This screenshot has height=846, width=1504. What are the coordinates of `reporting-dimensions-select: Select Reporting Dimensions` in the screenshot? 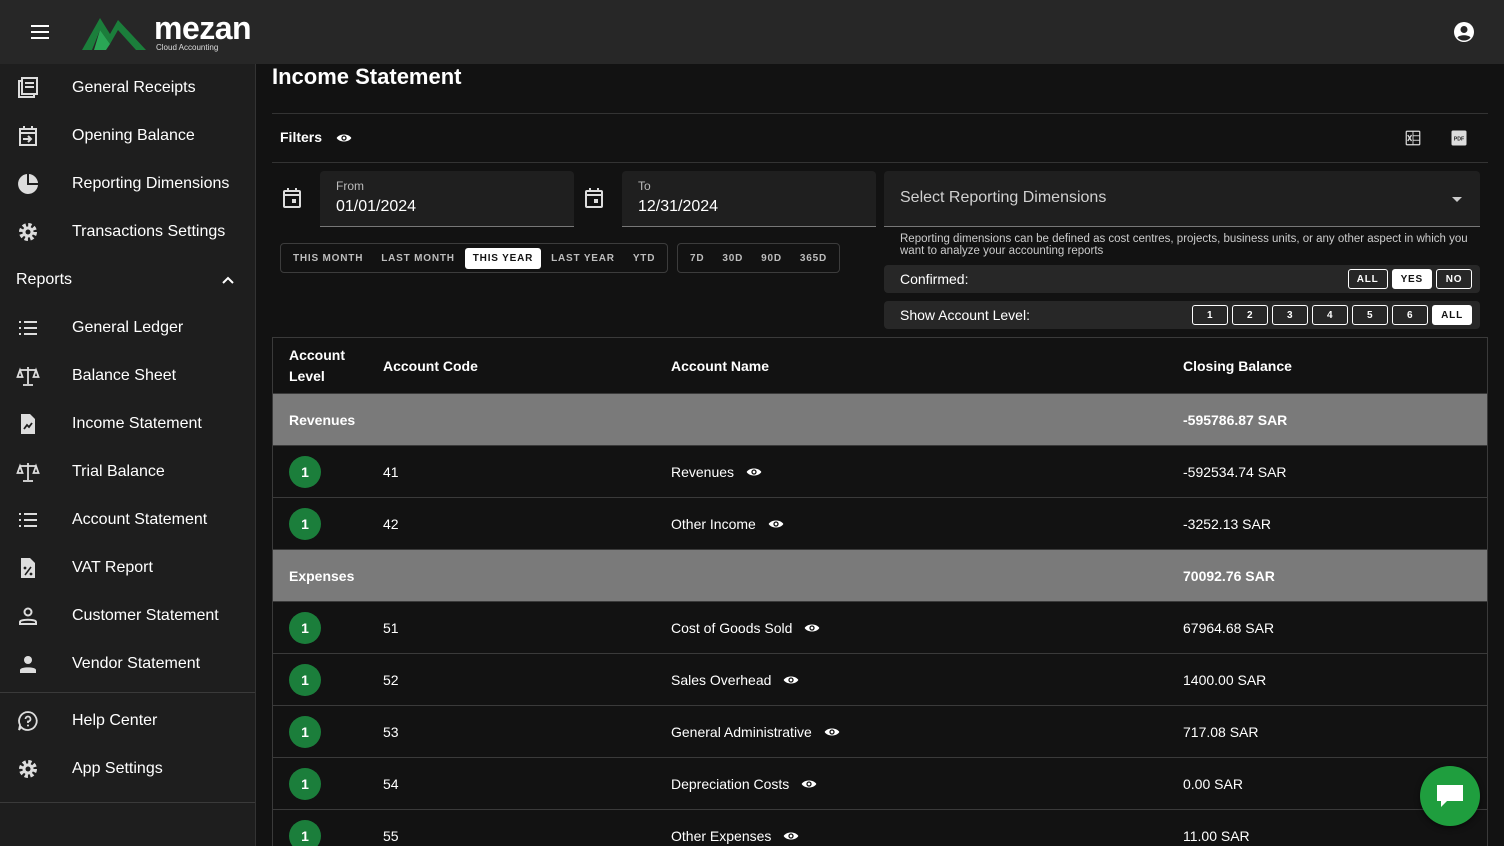 It's located at (1182, 199).